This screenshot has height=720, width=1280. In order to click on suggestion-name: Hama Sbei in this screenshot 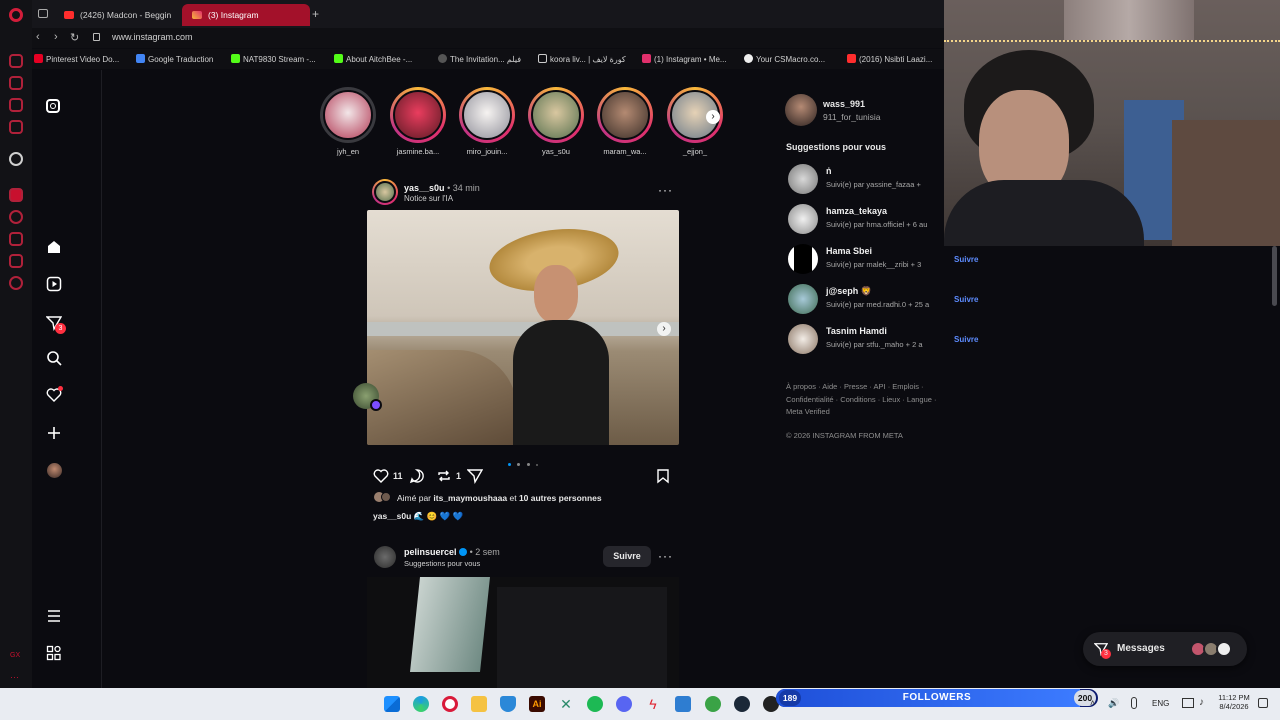, I will do `click(849, 251)`.